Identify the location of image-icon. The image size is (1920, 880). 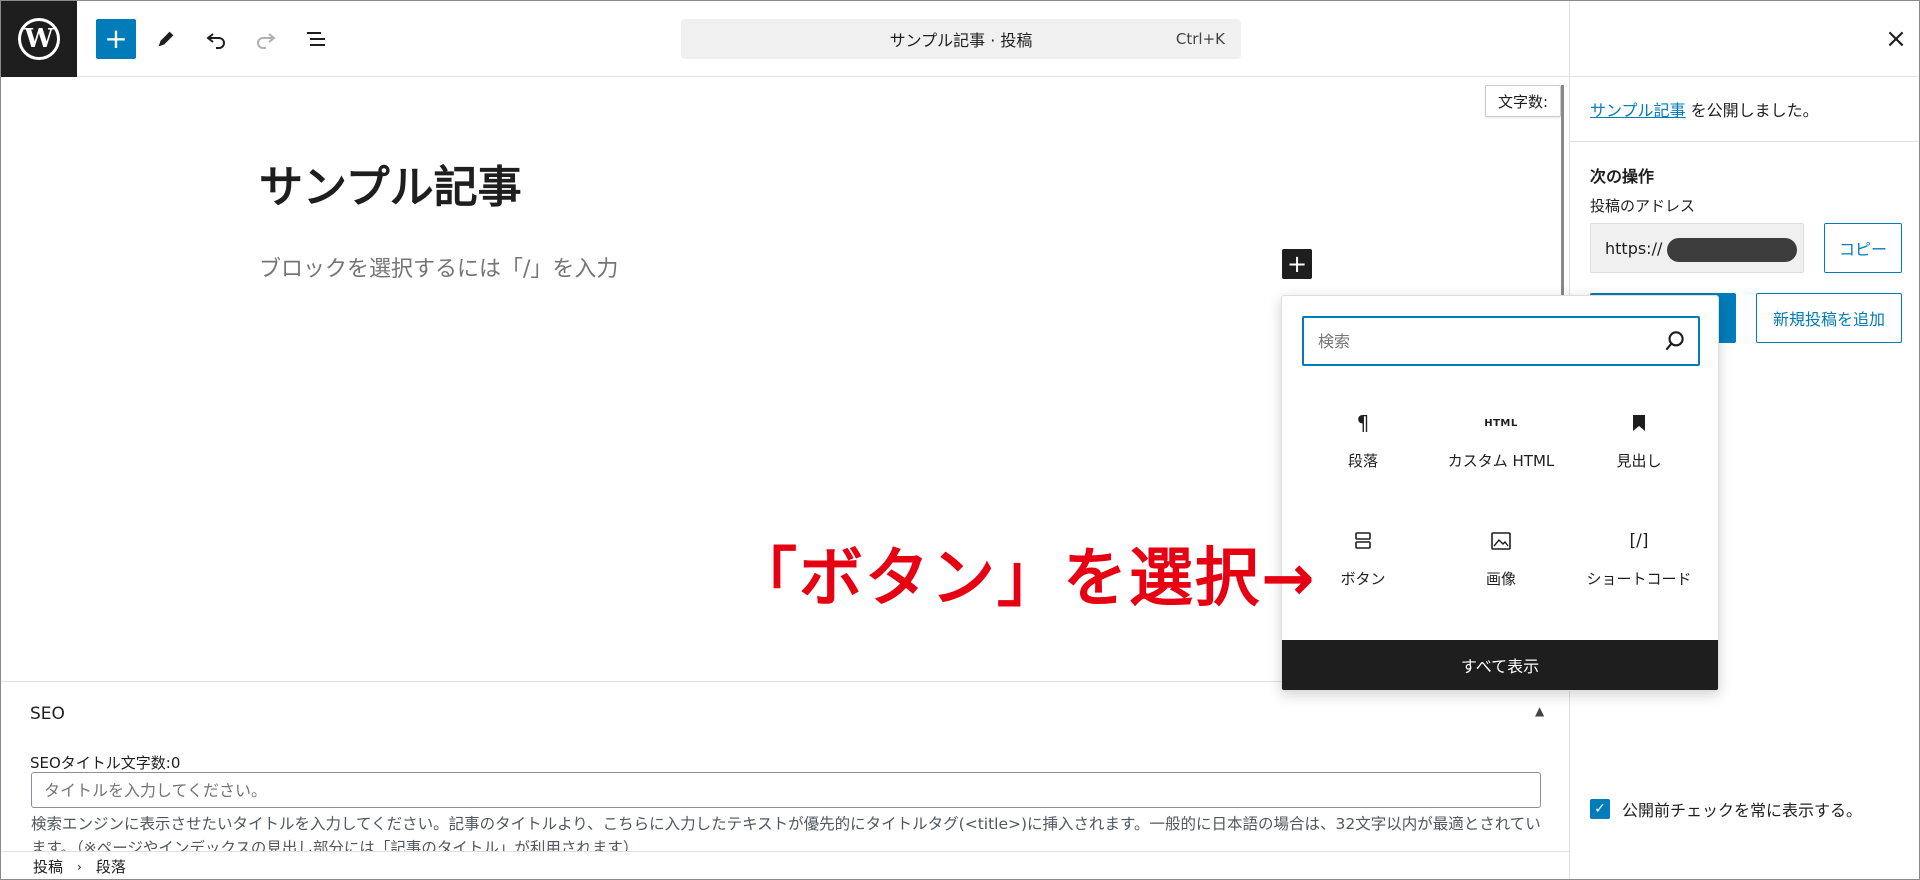
(1501, 541).